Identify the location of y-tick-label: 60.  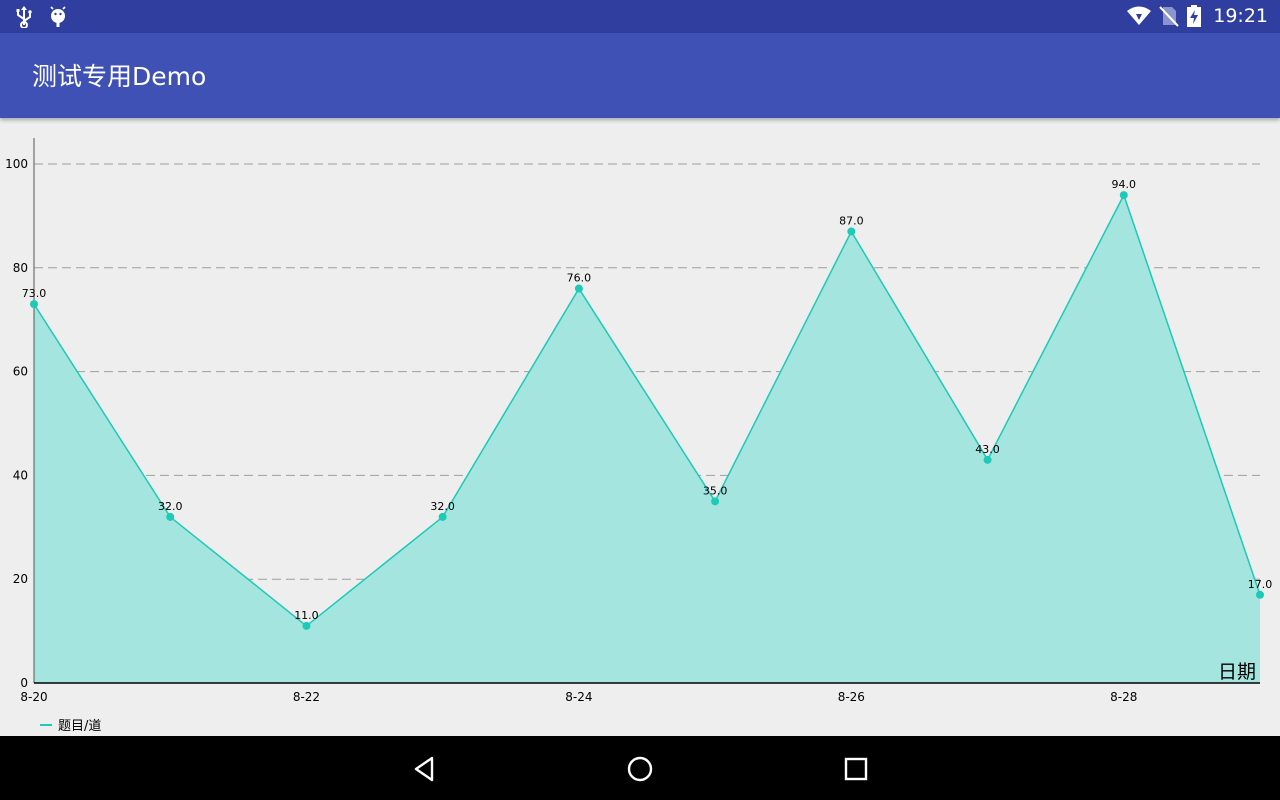
(20, 372).